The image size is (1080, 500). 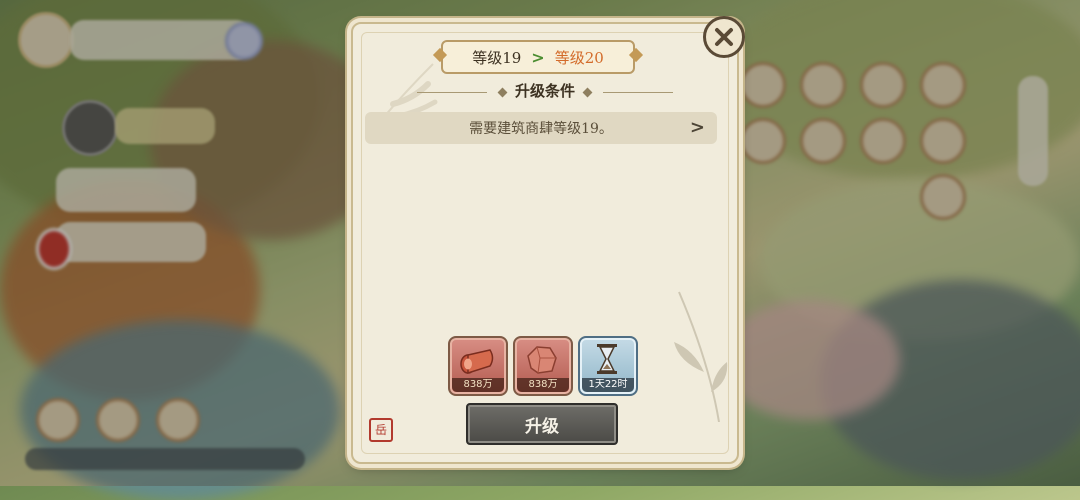 I want to click on resource-wood: 838万, so click(x=478, y=366).